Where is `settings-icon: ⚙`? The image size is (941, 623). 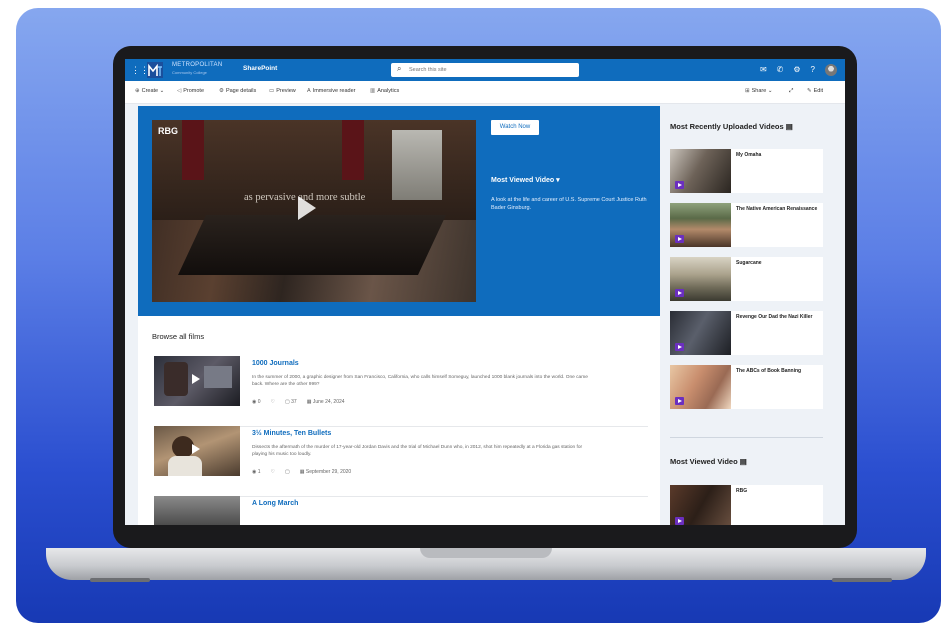
settings-icon: ⚙ is located at coordinates (796, 70).